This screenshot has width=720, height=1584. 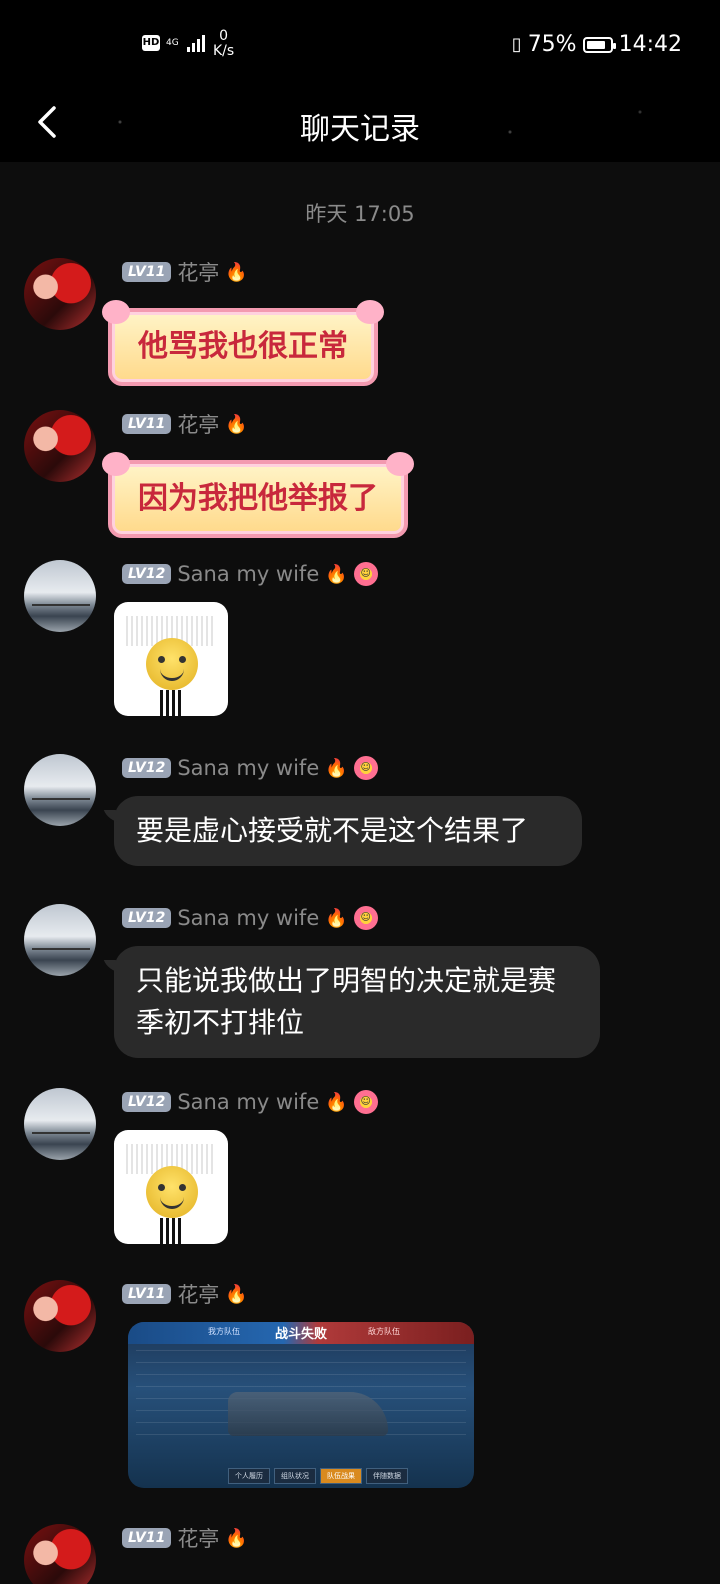 What do you see at coordinates (360, 46) in the screenshot?
I see `status-bar: HD 4G 0 K/s ▯ 75% 14:42` at bounding box center [360, 46].